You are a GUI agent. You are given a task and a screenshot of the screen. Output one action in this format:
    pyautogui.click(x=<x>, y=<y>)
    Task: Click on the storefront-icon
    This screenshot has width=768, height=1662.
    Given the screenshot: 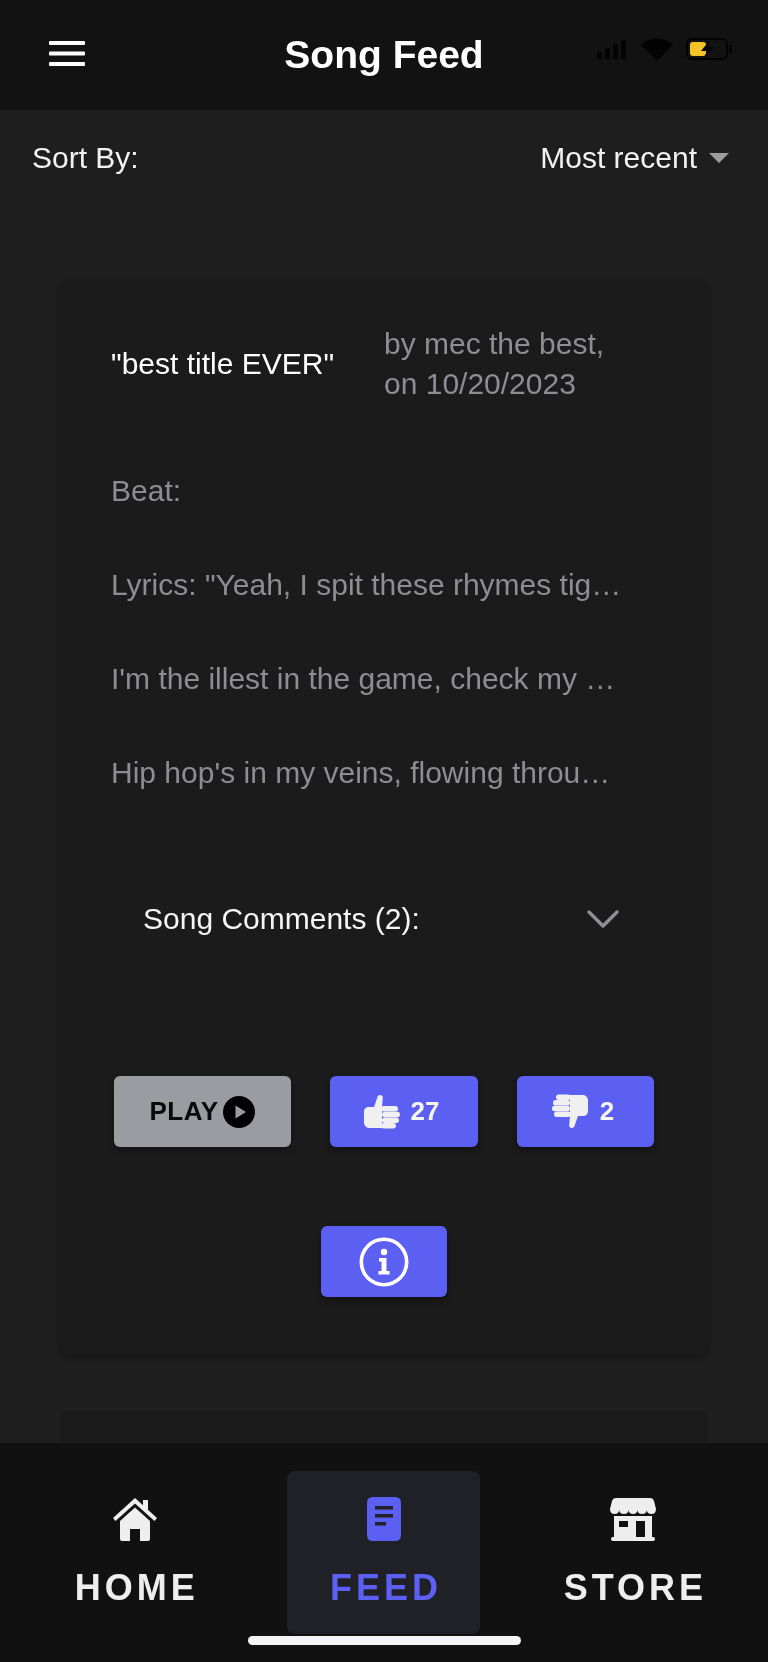 What is the action you would take?
    pyautogui.click(x=633, y=1519)
    